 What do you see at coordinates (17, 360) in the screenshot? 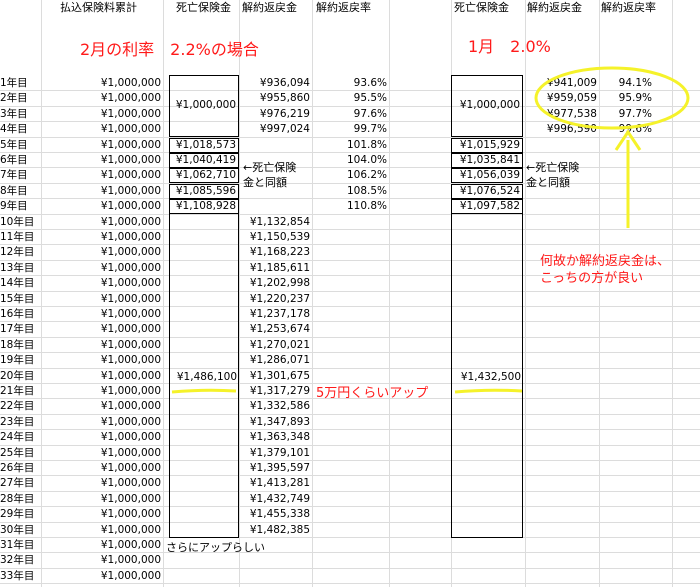
I see `year-label: 19年目` at bounding box center [17, 360].